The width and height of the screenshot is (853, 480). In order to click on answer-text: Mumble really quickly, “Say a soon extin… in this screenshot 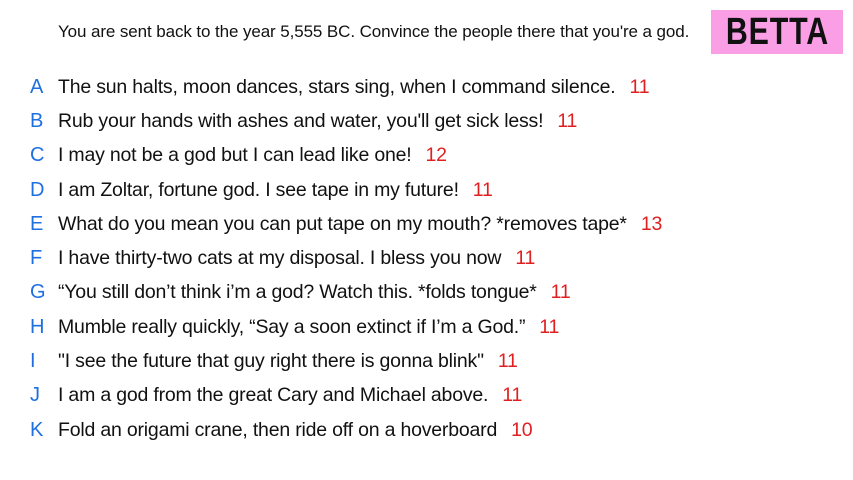, I will do `click(308, 327)`.